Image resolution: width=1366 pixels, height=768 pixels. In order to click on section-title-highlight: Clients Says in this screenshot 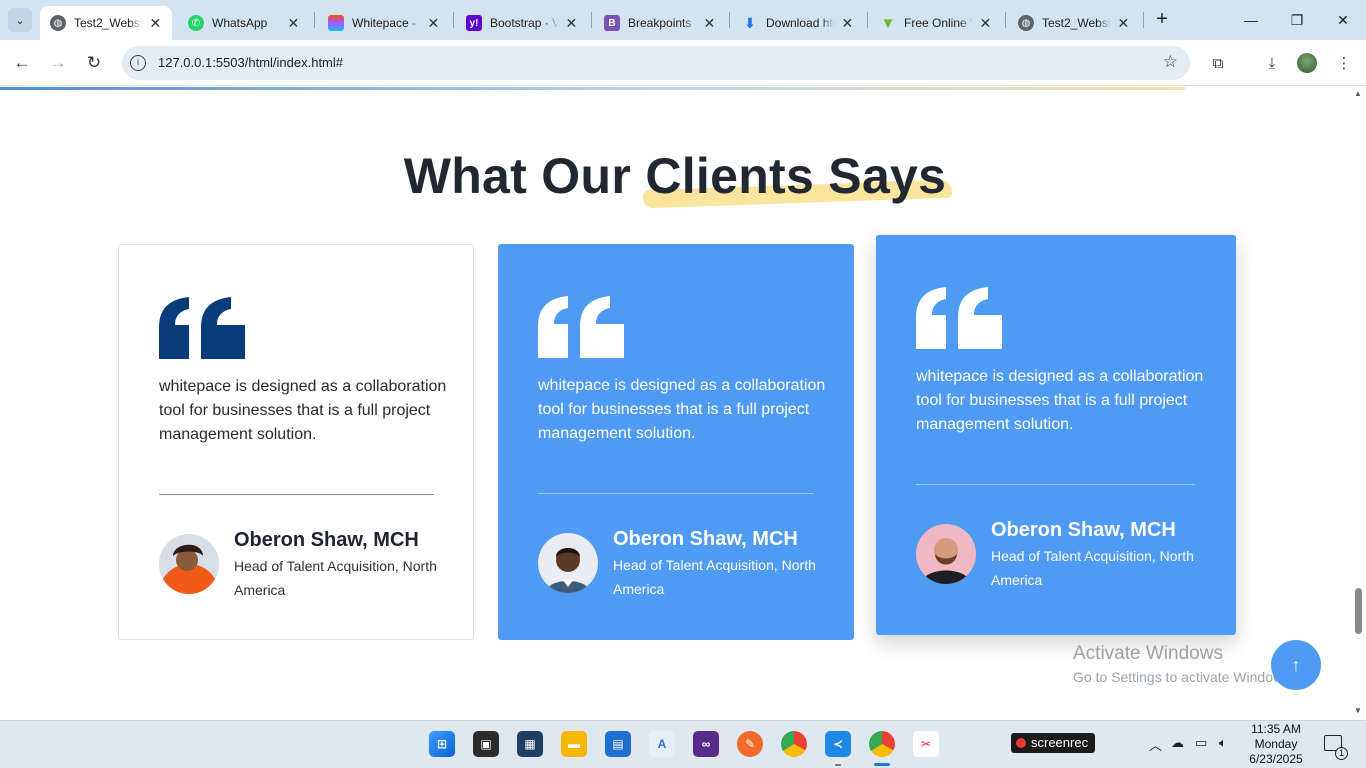, I will do `click(796, 176)`.